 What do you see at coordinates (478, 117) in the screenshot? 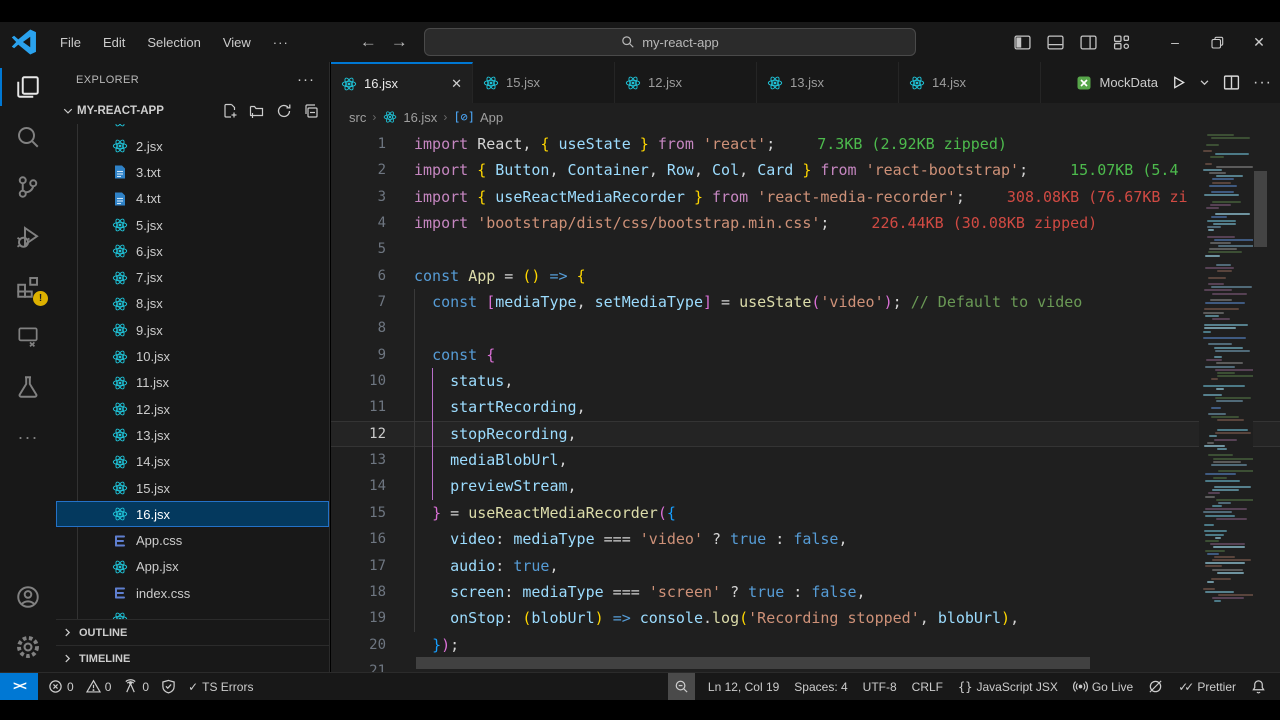
I see `breadcrumb-symbol: [⊘] App` at bounding box center [478, 117].